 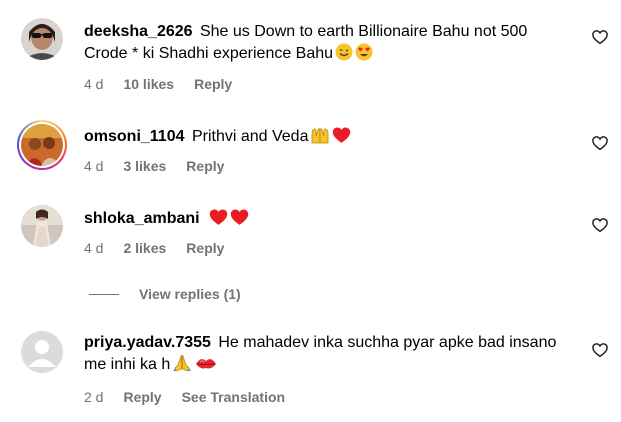 I want to click on comment-meta: 4 d 2 likes Reply, so click(x=164, y=248).